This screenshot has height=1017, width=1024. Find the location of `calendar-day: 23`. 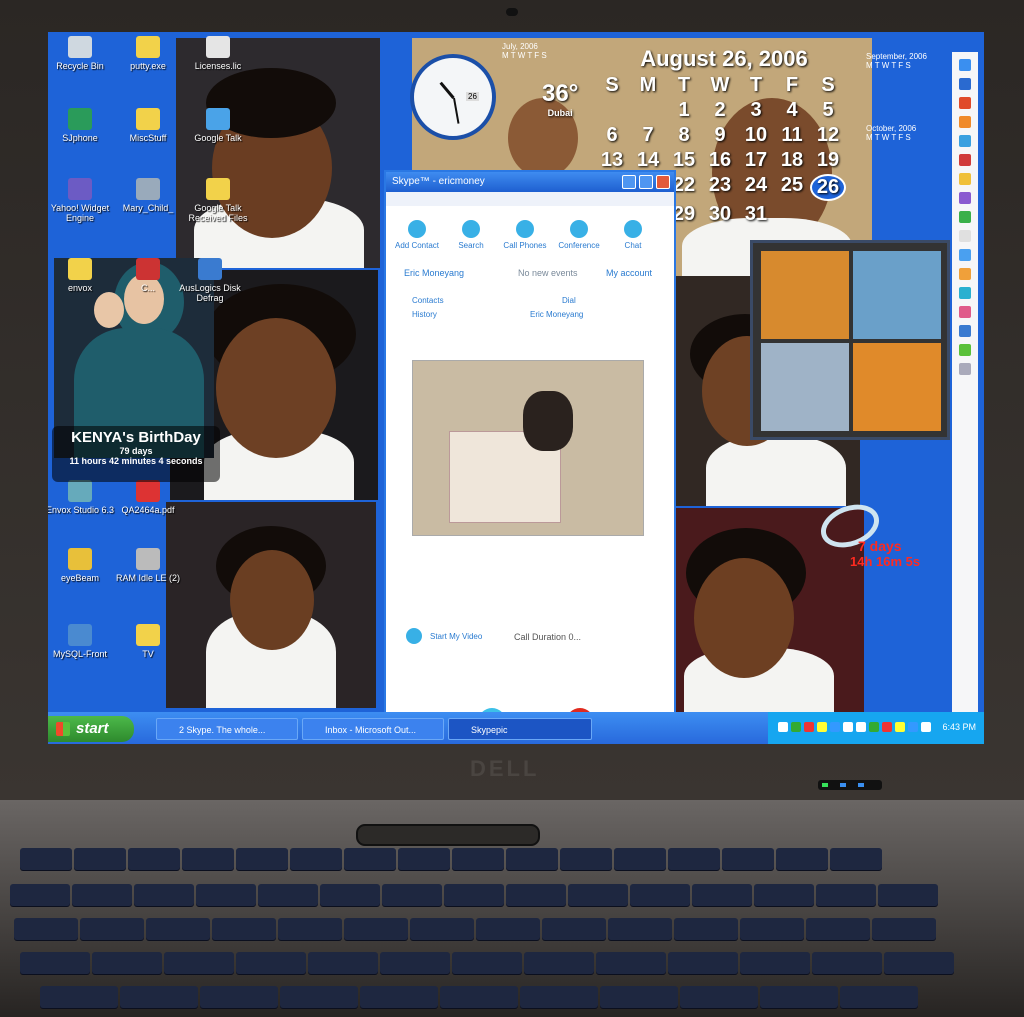

calendar-day: 23 is located at coordinates (720, 187).